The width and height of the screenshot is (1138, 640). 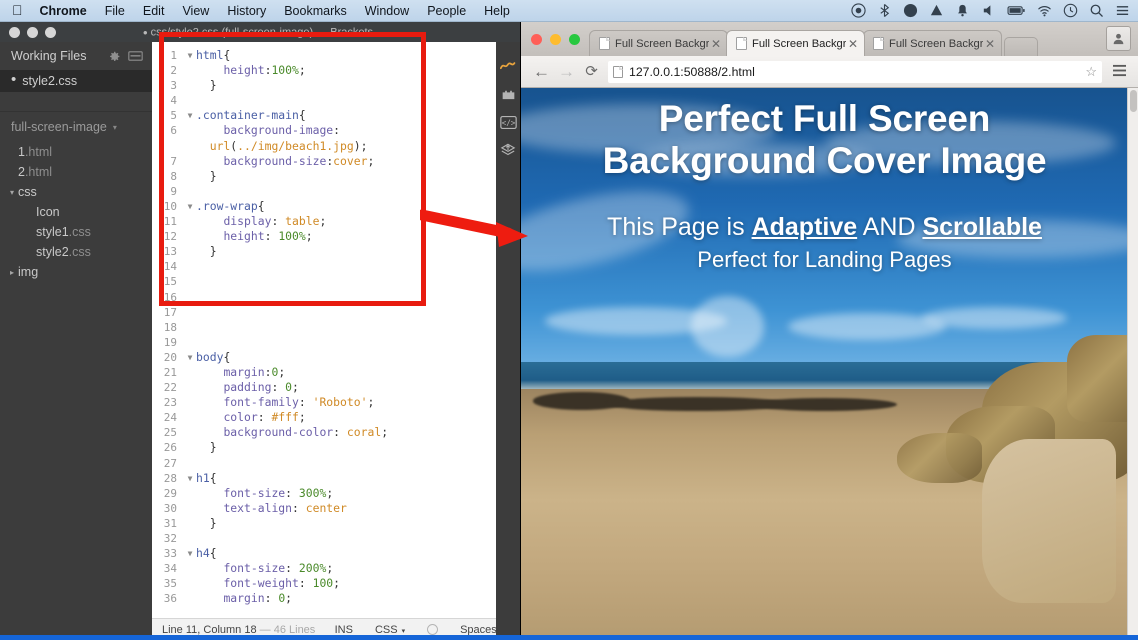 I want to click on time-machine-icon, so click(x=1070, y=10).